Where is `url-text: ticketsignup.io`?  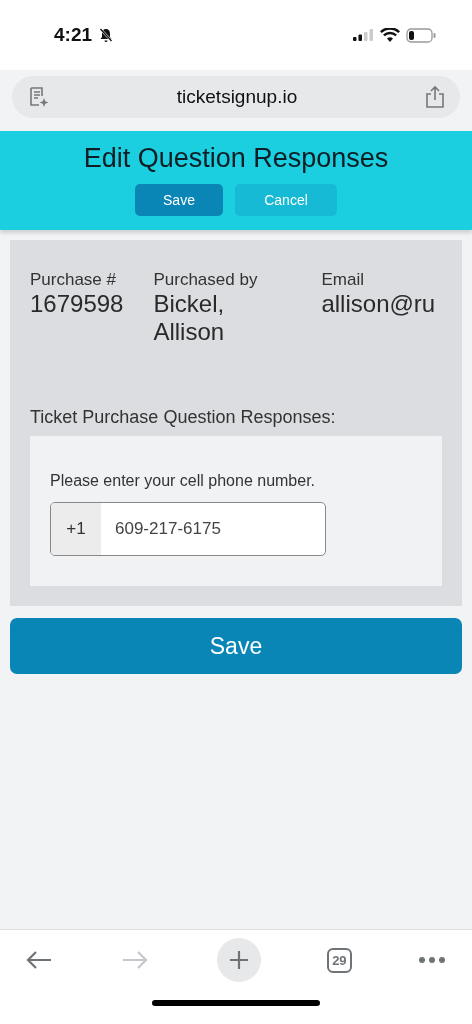 url-text: ticketsignup.io is located at coordinates (237, 97).